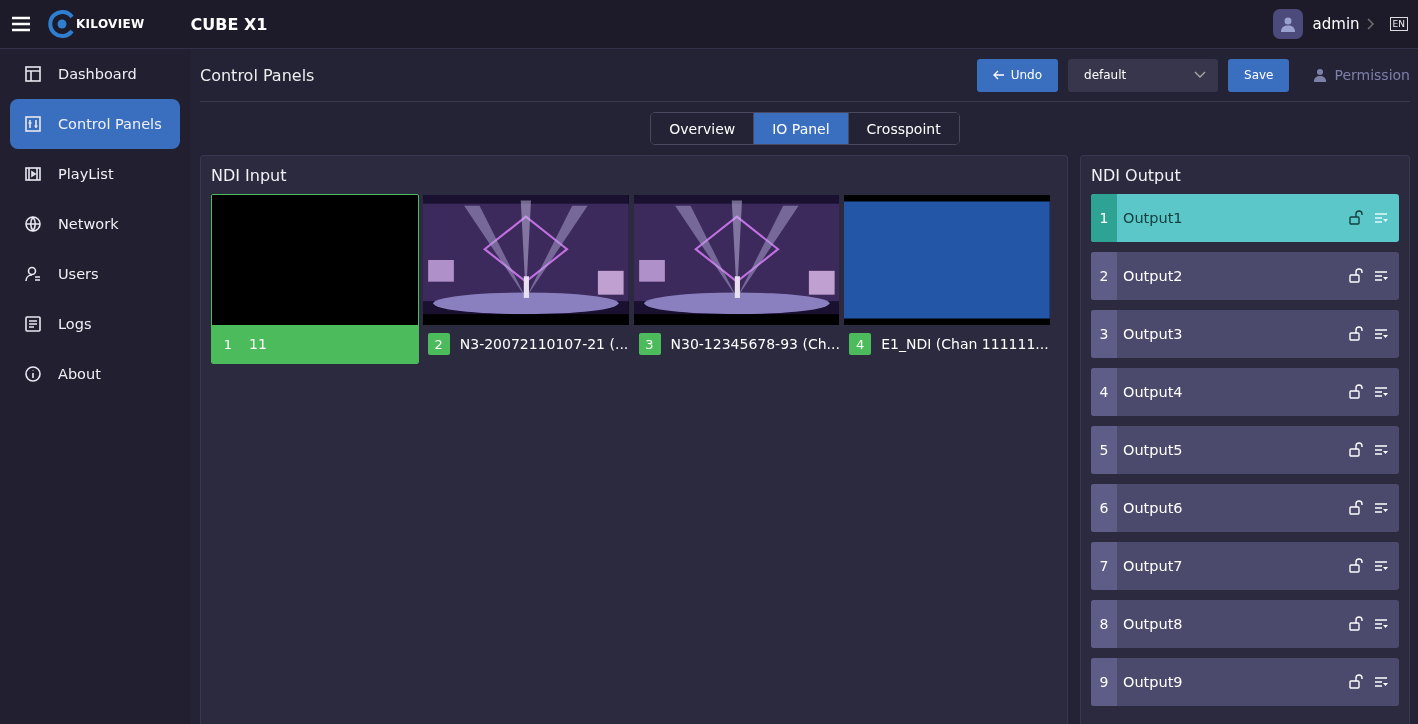 The height and width of the screenshot is (724, 1418). I want to click on panel-title: NDI Input, so click(249, 175).